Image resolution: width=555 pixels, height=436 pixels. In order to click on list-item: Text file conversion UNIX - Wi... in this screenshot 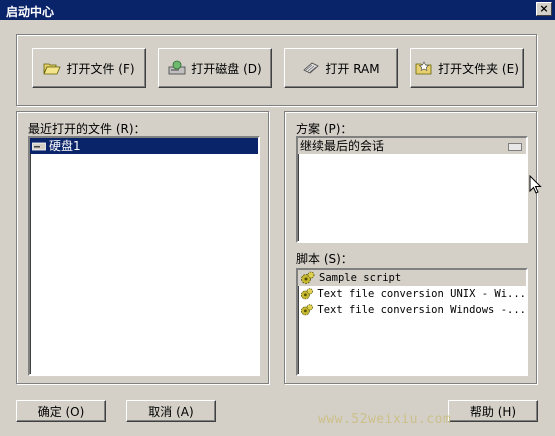, I will do `click(412, 294)`.